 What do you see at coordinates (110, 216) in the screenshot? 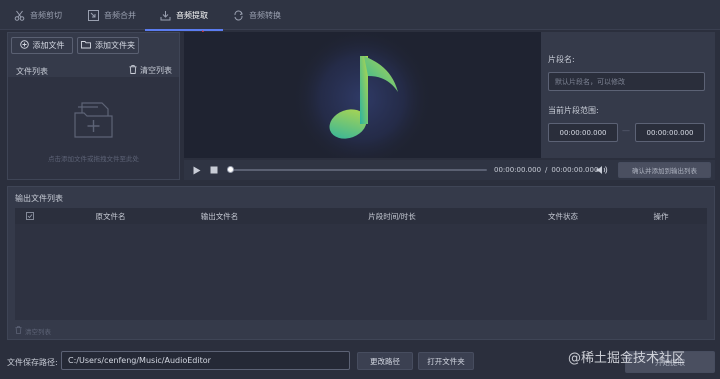
I see `col-source-name: 原文件名` at bounding box center [110, 216].